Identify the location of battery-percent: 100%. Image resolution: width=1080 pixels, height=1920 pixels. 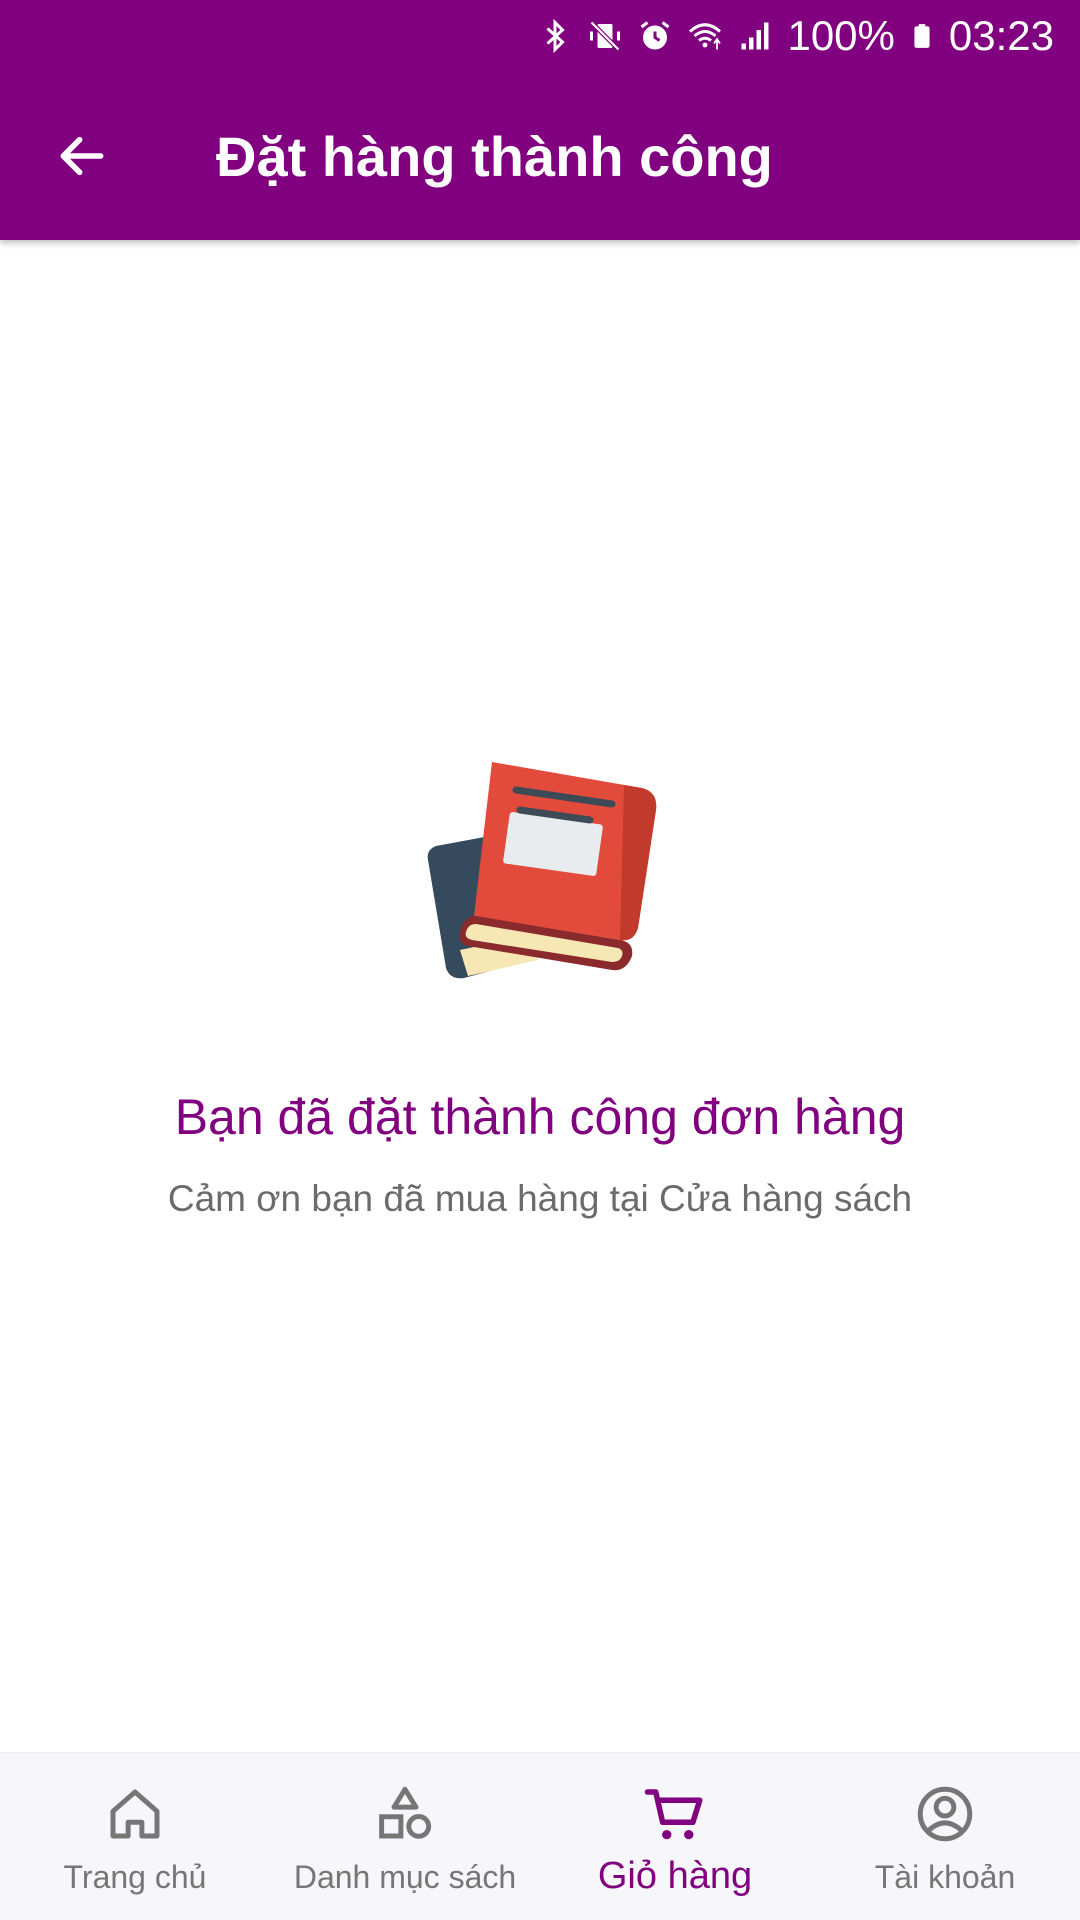
(841, 35).